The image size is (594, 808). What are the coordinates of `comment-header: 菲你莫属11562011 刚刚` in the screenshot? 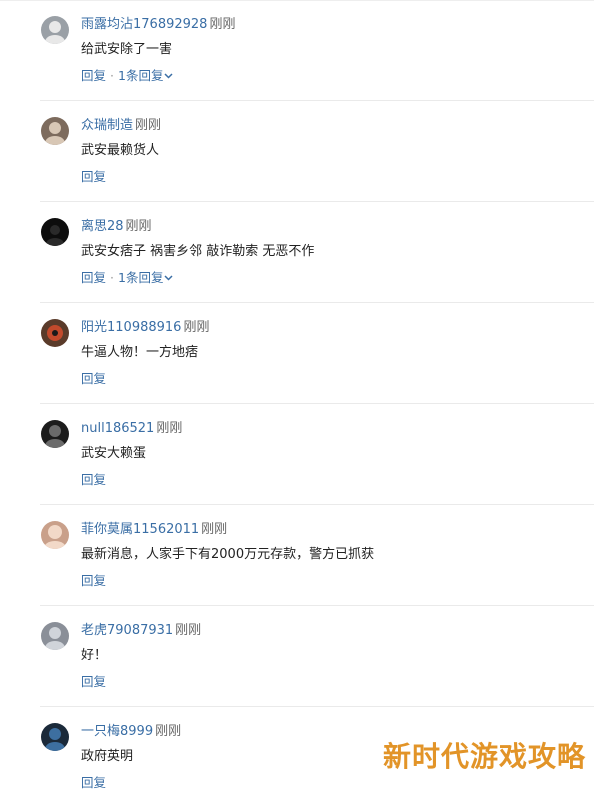 It's located at (154, 530).